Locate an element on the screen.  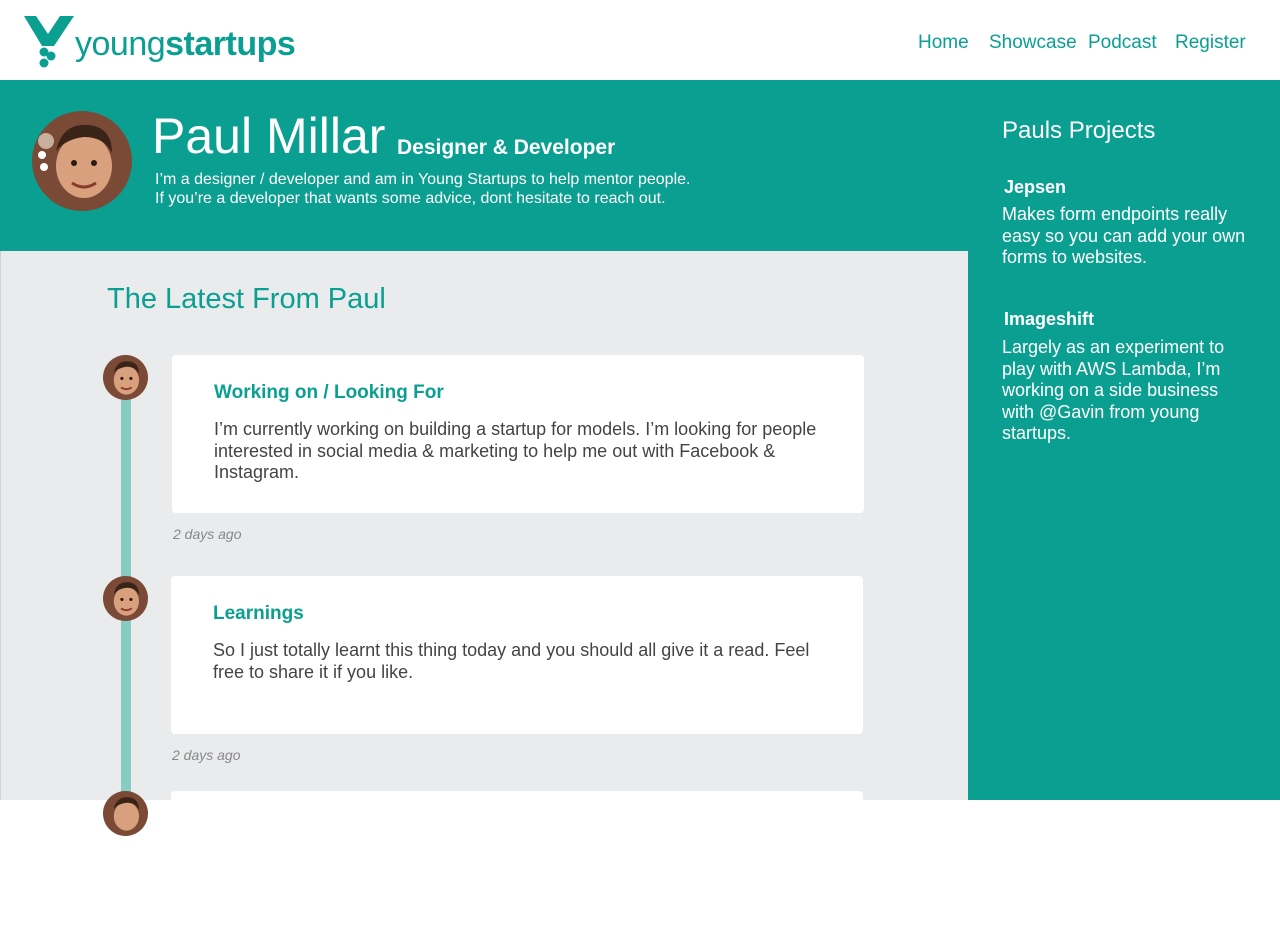
nav-showcase-link: Showcase is located at coordinates (1033, 43).